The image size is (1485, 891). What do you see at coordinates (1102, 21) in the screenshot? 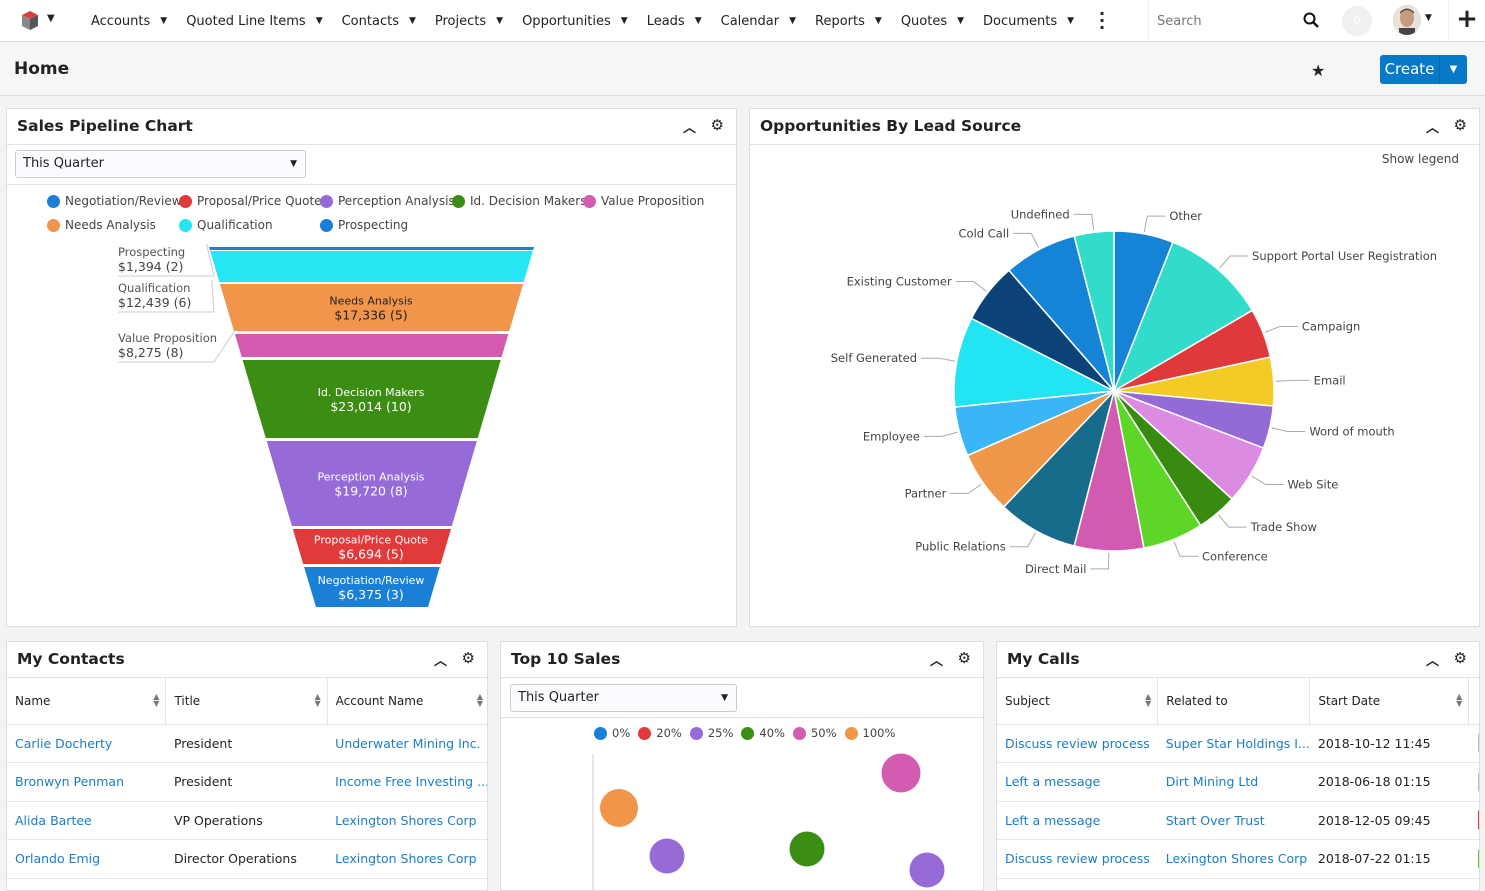
I see `more-menu-icon: · · ·` at bounding box center [1102, 21].